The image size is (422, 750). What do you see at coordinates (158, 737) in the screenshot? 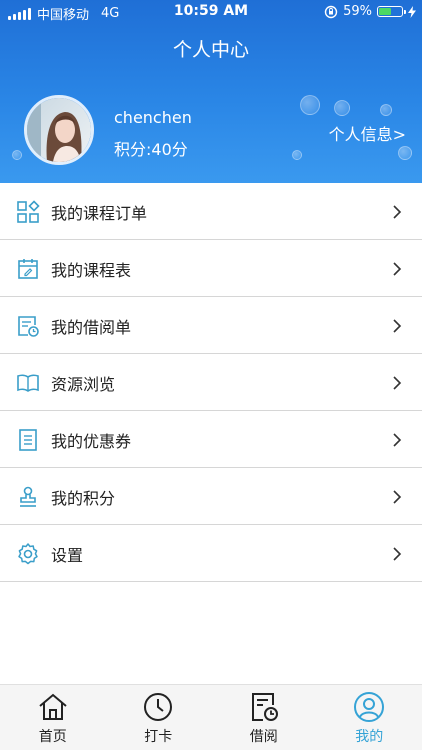
I see `tab-label: 打卡` at bounding box center [158, 737].